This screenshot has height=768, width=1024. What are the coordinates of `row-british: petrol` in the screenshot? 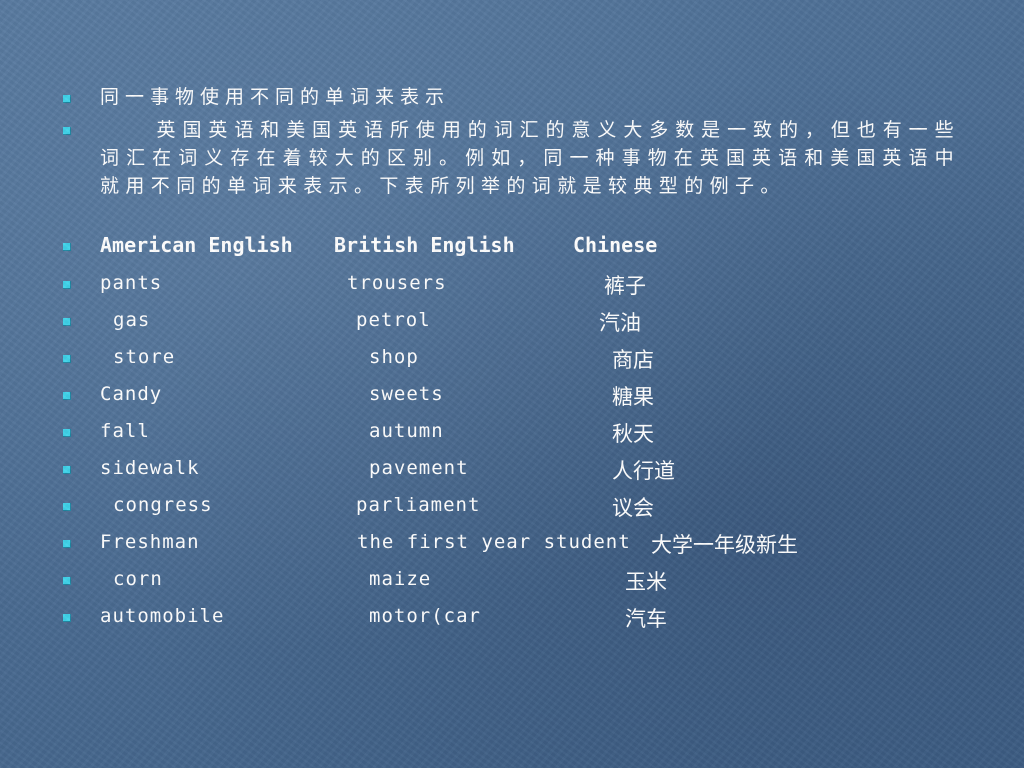 It's located at (393, 320).